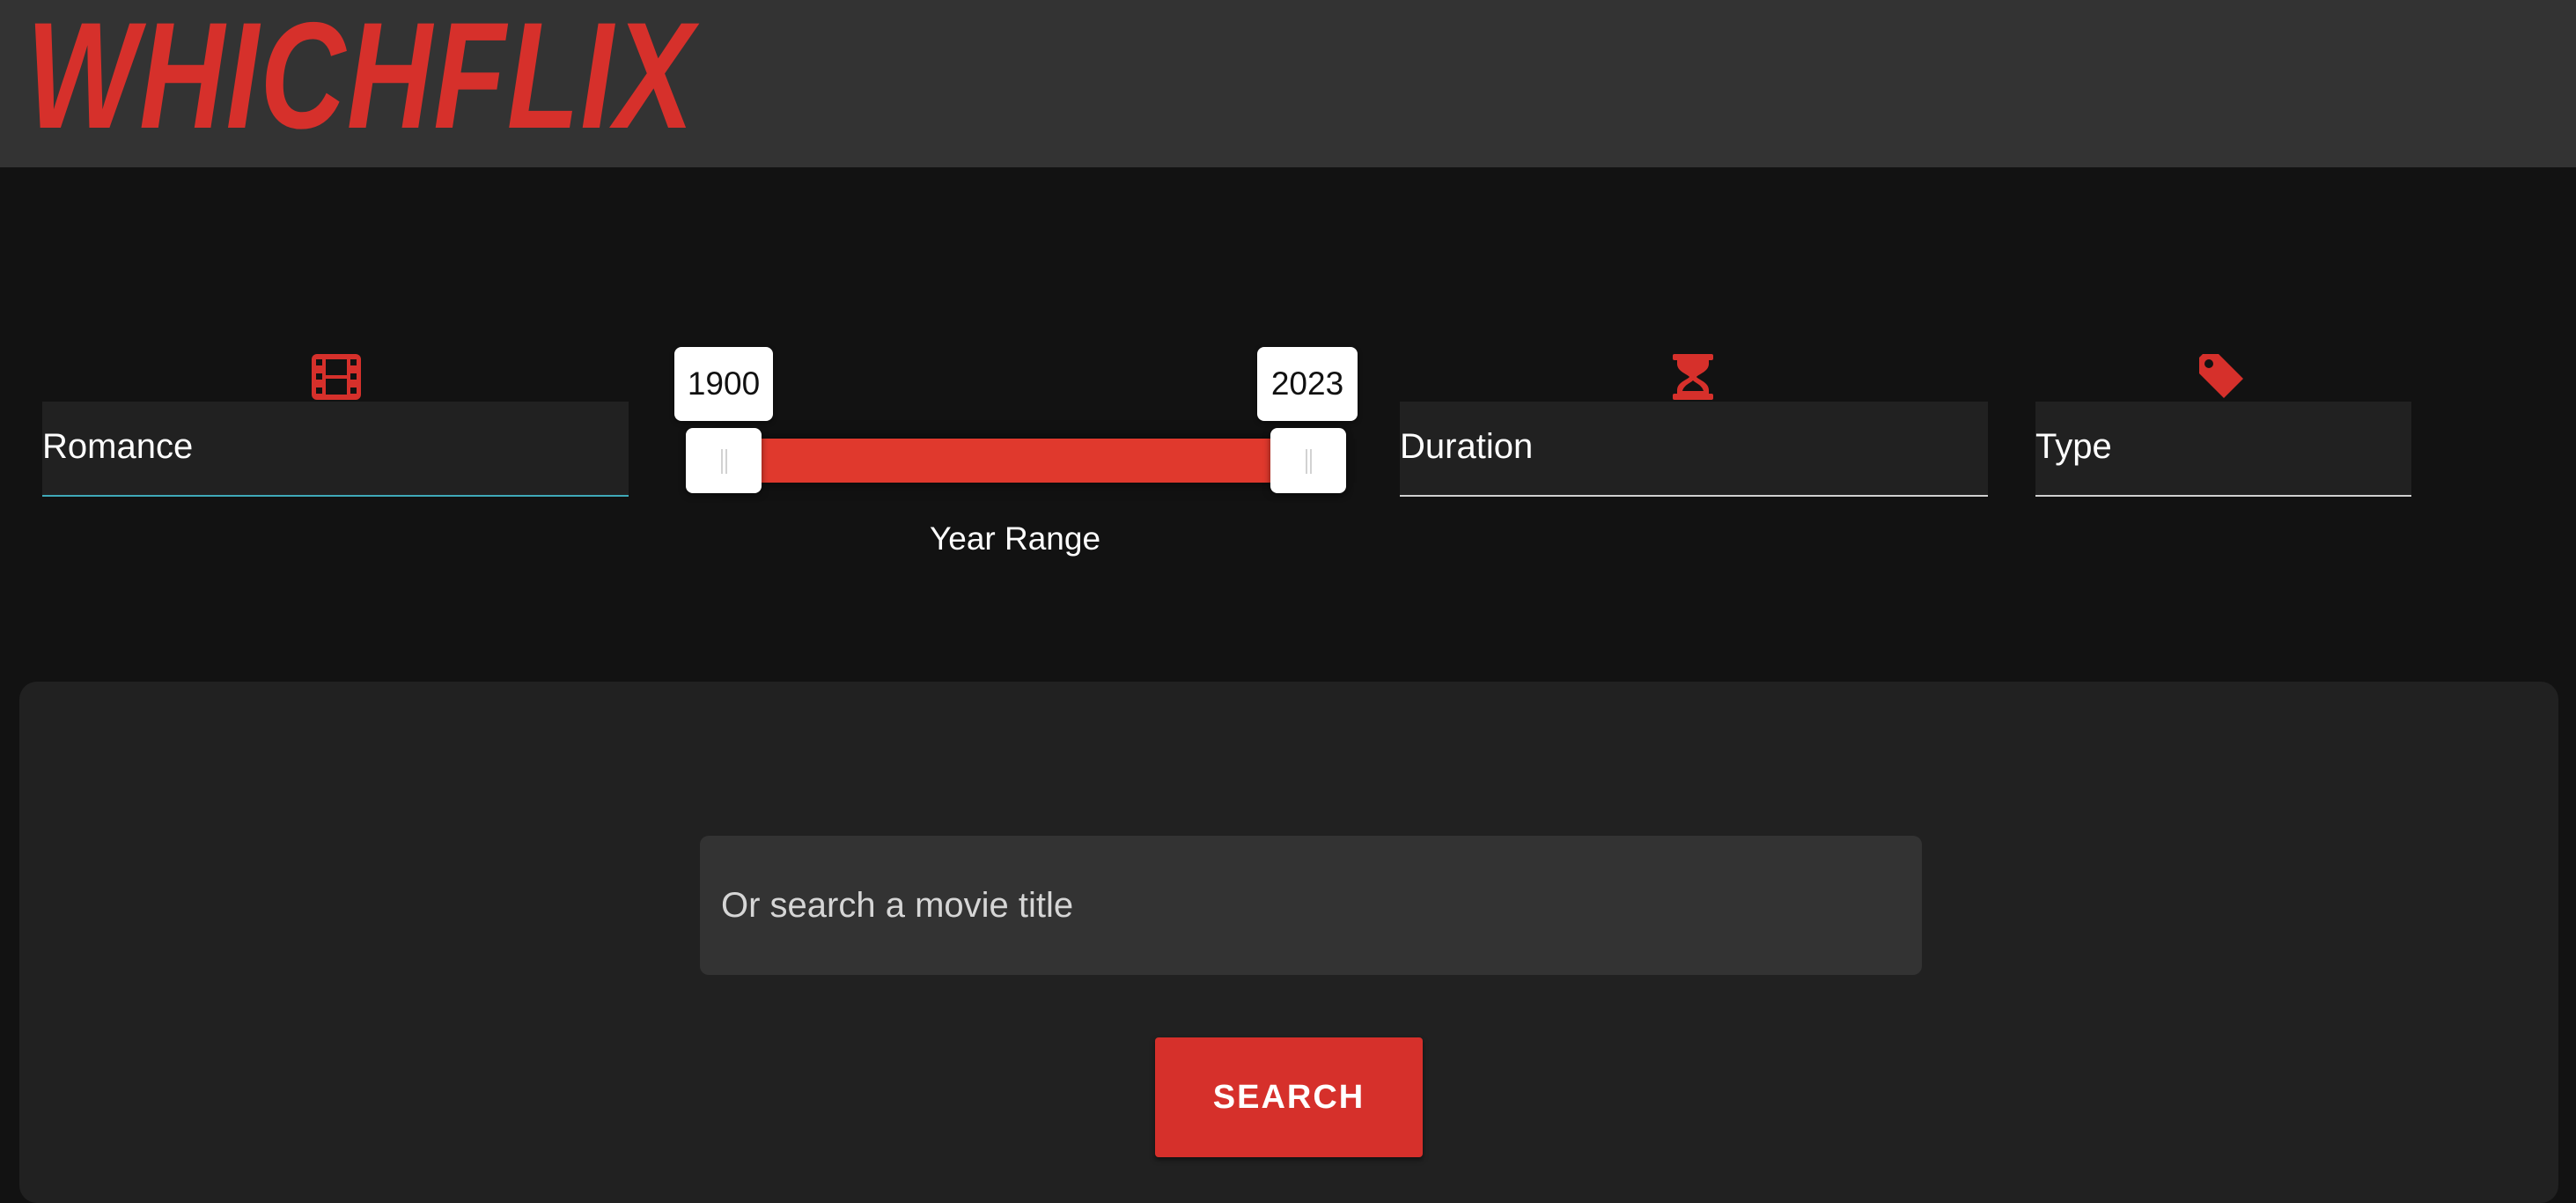  What do you see at coordinates (1288, 83) in the screenshot?
I see `app-header: WHICHFLIX` at bounding box center [1288, 83].